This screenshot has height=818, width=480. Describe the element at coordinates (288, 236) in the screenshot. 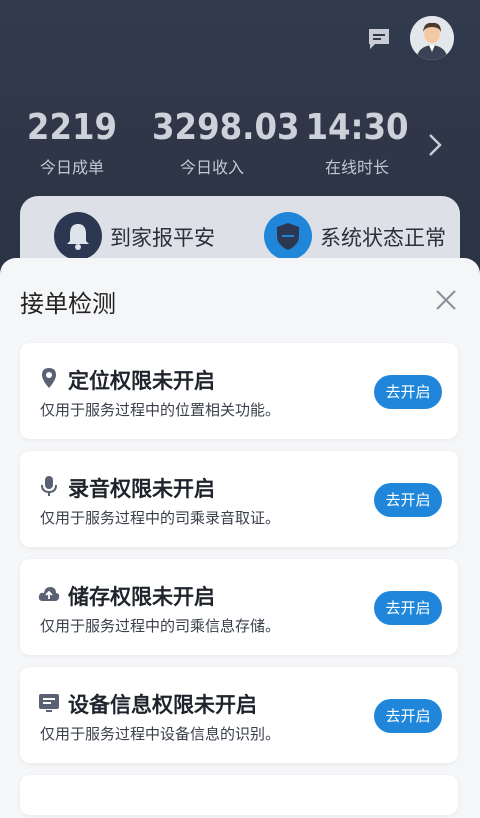

I see `shield-icon` at that location.